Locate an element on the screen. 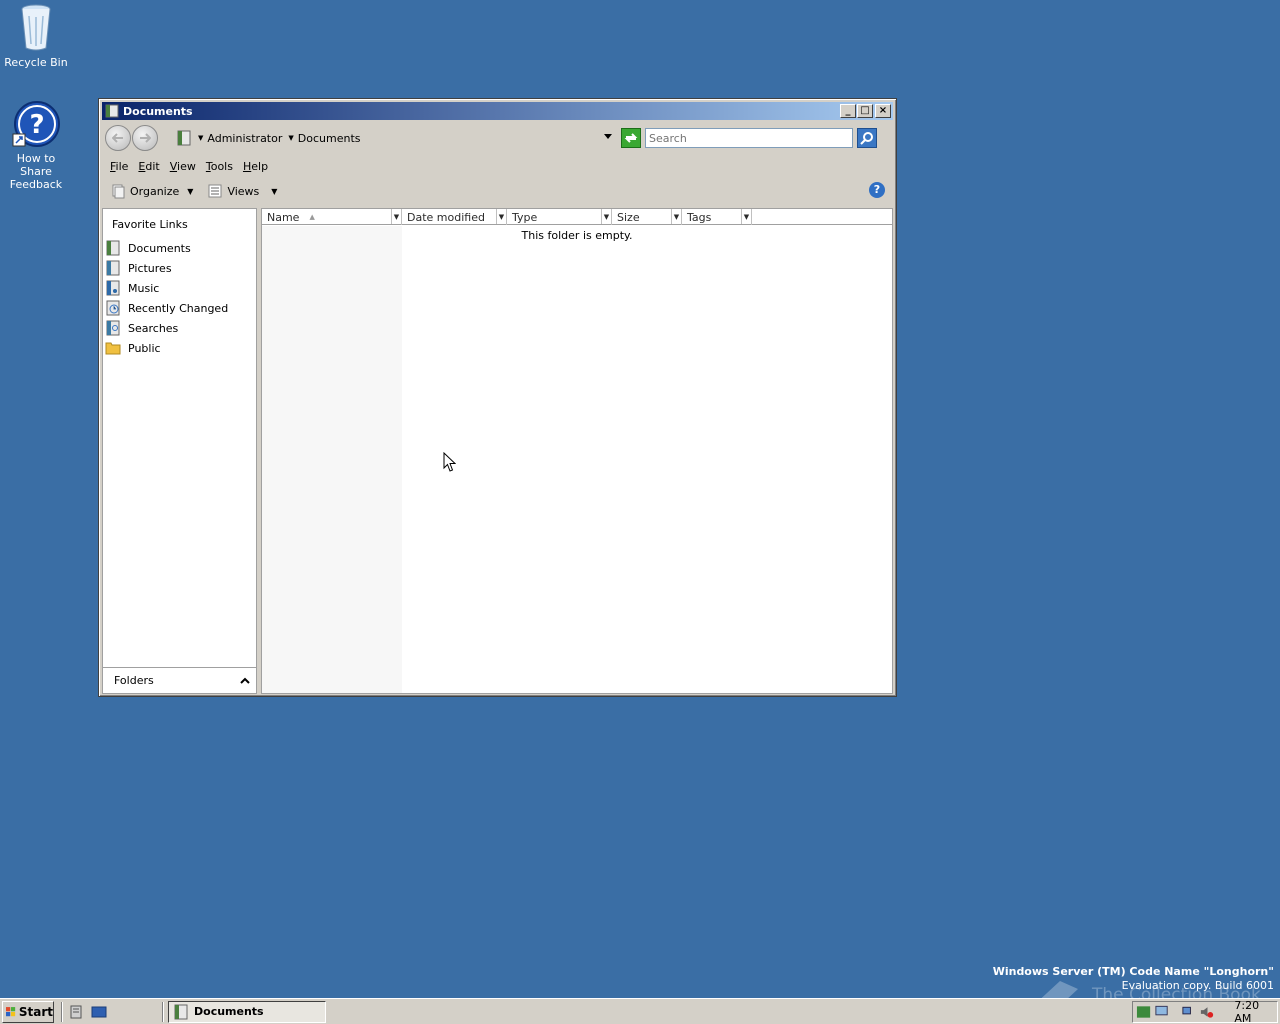 The image size is (1280, 1024). start-label: Start is located at coordinates (35, 1011).